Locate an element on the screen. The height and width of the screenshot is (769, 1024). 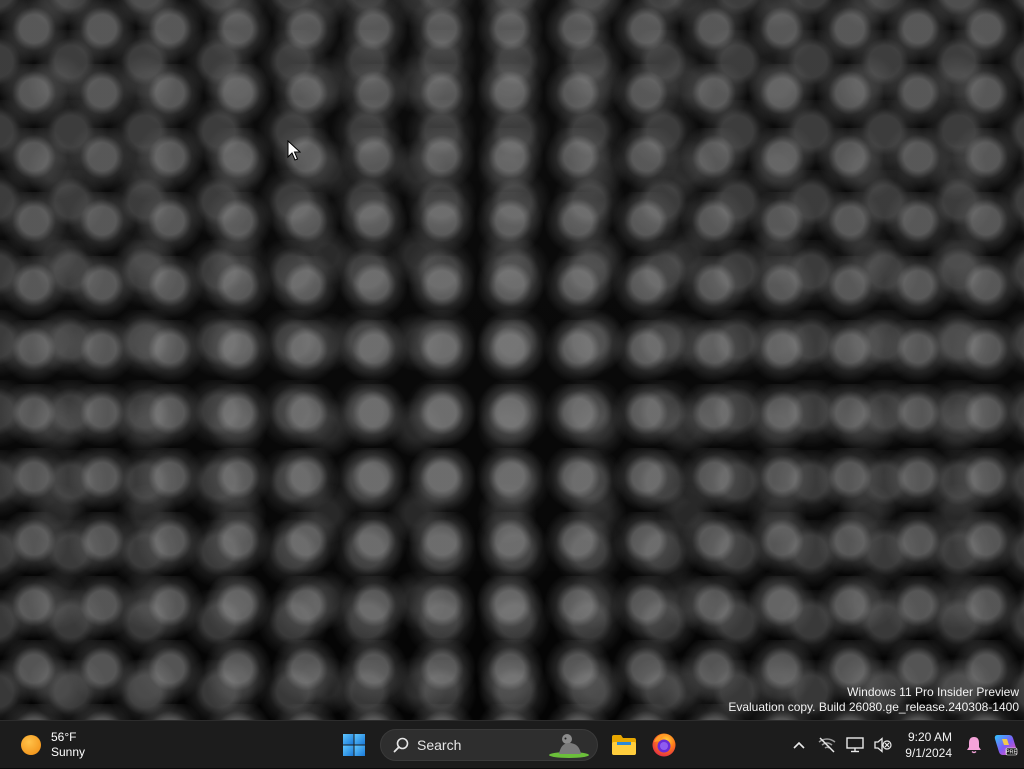
volume-button is located at coordinates (883, 745).